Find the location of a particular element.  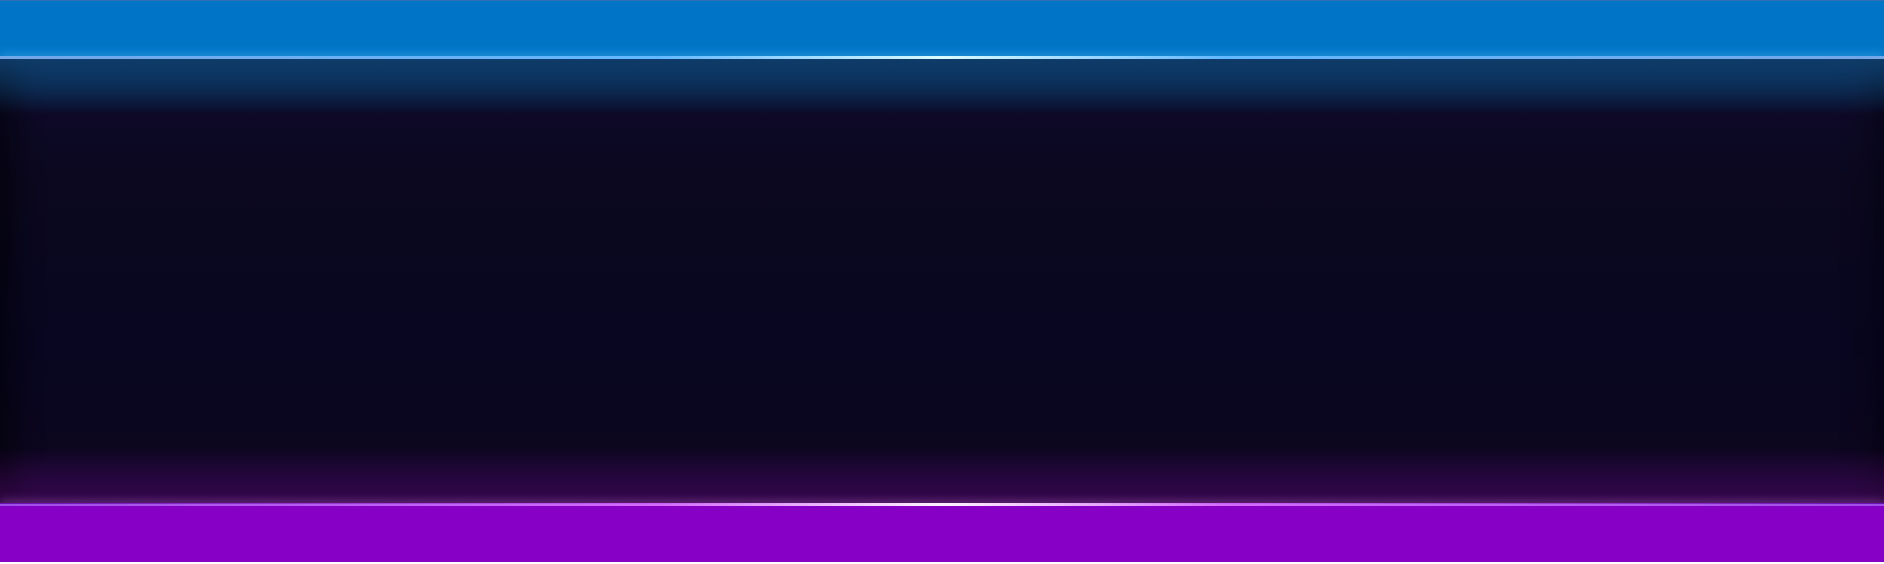

panel-bottom-glow is located at coordinates (942, 476).